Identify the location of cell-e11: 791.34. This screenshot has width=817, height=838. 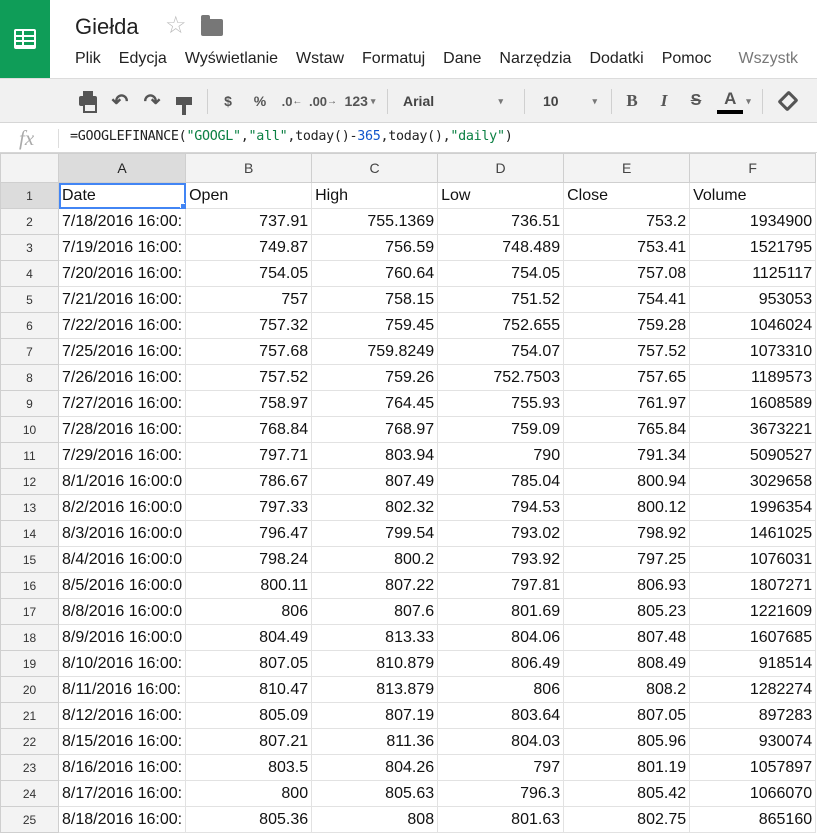
(627, 455).